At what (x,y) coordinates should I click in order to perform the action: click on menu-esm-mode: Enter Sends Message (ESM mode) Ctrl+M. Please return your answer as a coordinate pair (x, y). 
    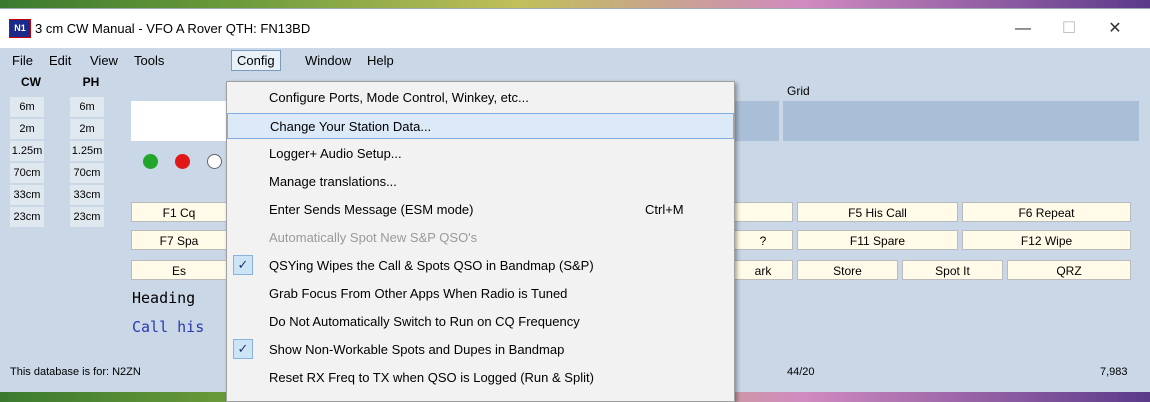
    Looking at the image, I should click on (480, 210).